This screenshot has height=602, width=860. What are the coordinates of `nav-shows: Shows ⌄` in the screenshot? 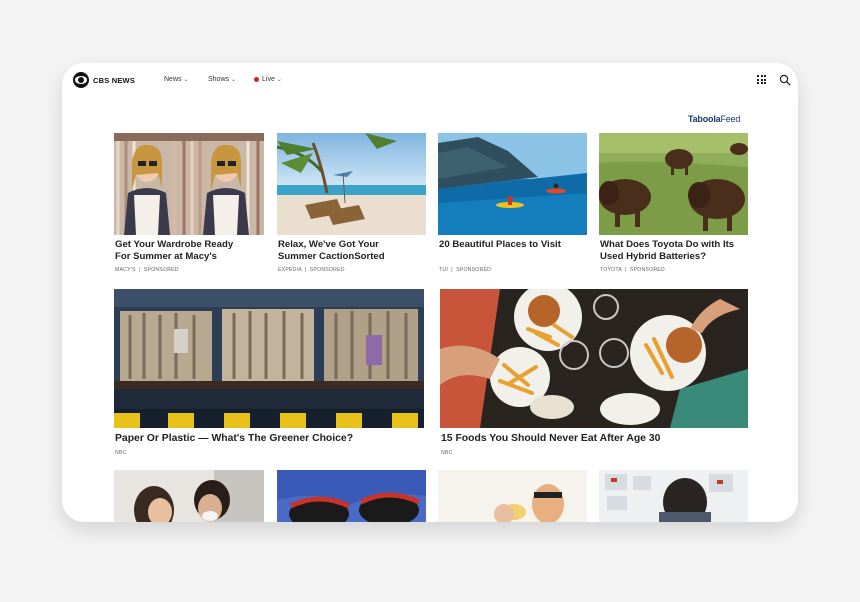 It's located at (222, 79).